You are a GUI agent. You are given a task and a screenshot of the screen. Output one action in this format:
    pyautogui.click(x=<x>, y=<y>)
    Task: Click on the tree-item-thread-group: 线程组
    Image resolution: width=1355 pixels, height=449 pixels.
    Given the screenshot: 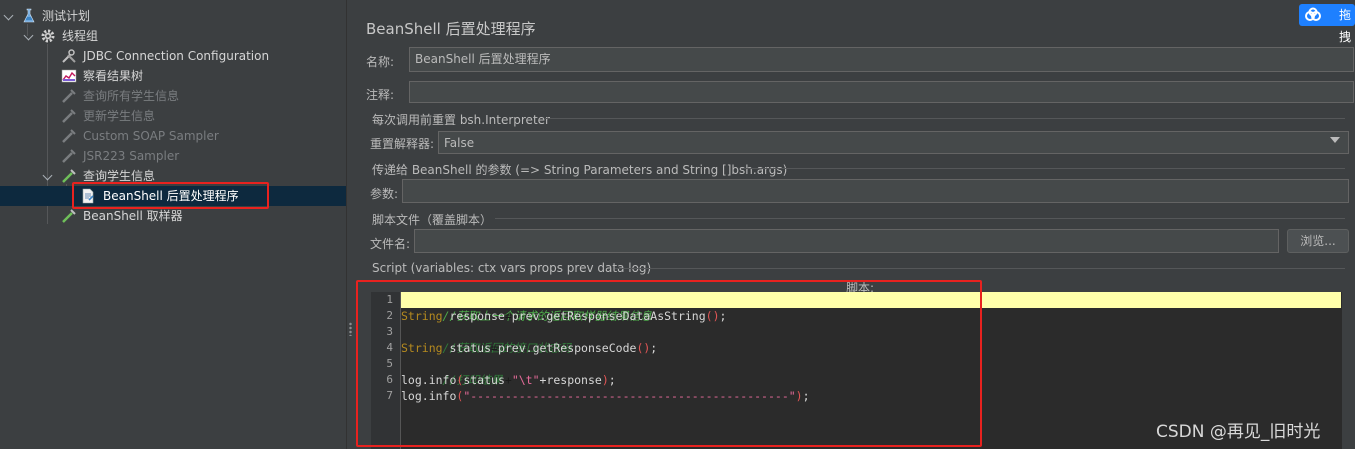 What is the action you would take?
    pyautogui.click(x=173, y=36)
    